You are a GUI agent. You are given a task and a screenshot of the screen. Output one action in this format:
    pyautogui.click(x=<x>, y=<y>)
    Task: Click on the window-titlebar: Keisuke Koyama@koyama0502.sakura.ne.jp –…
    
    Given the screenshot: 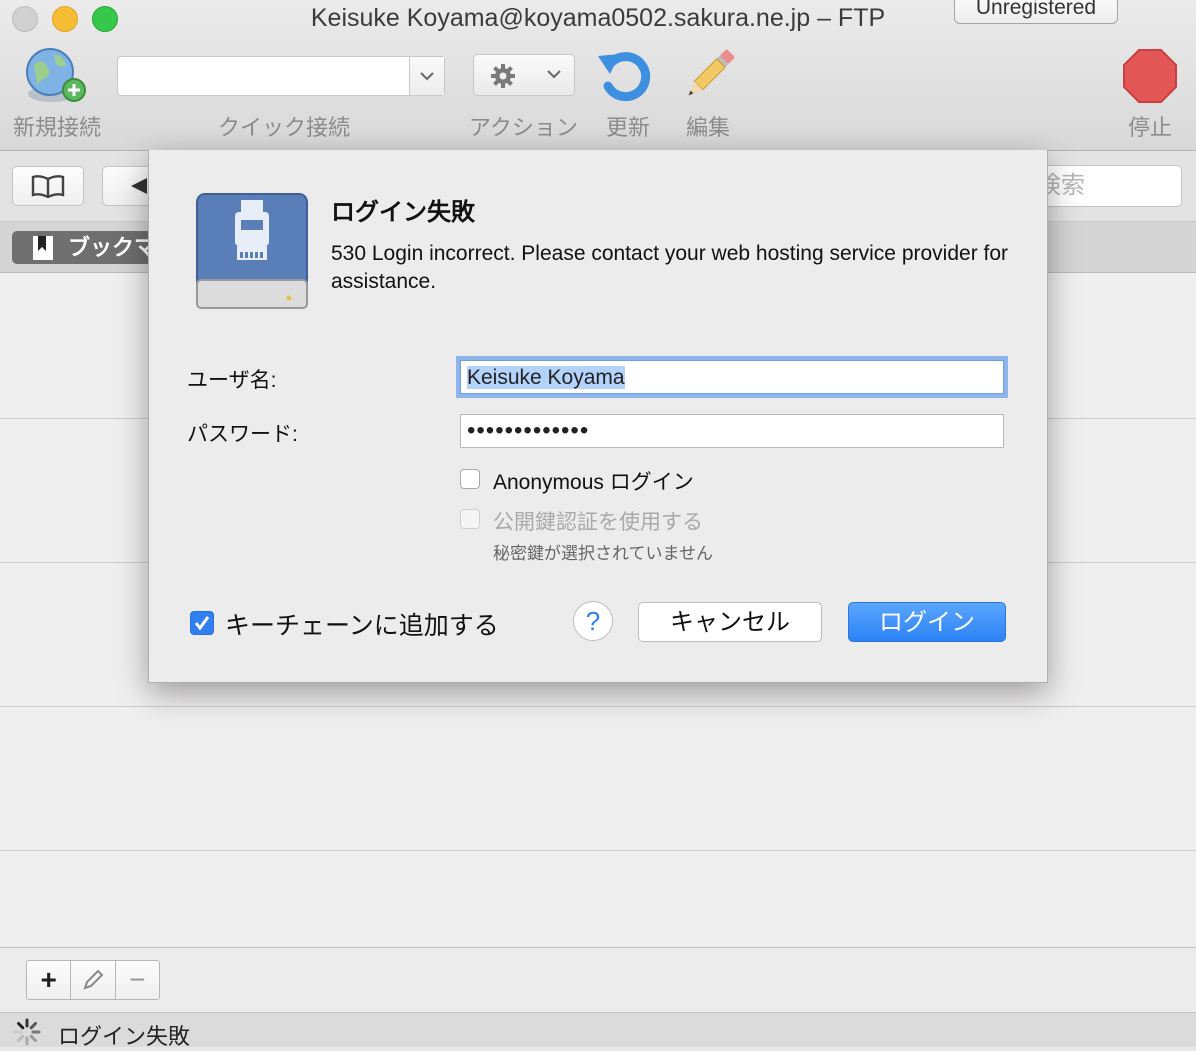 What is the action you would take?
    pyautogui.click(x=598, y=75)
    